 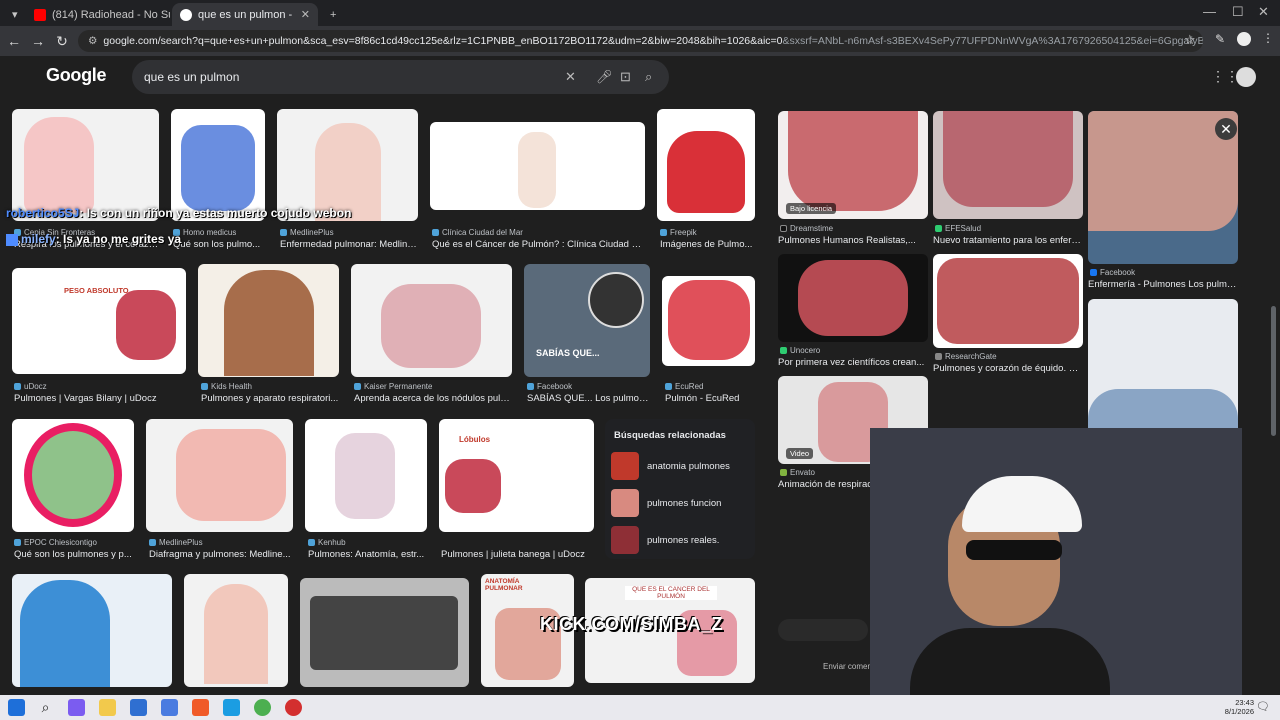 I want to click on minimize-icon: —, so click(x=1209, y=11).